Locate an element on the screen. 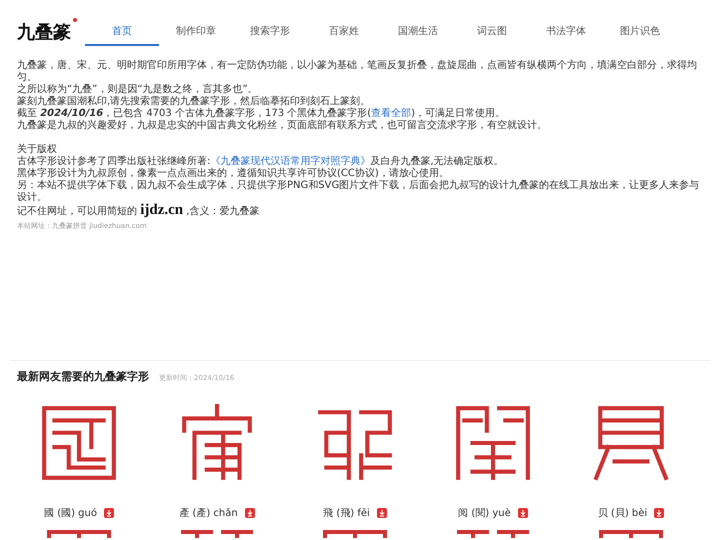 Image resolution: width=720 pixels, height=540 pixels. intro-text: 黑体字形设计为九叔原创，像素一点点画出来的，遵循知识共享许可协议(CC协议)，请放心使用。 is located at coordinates (233, 174).